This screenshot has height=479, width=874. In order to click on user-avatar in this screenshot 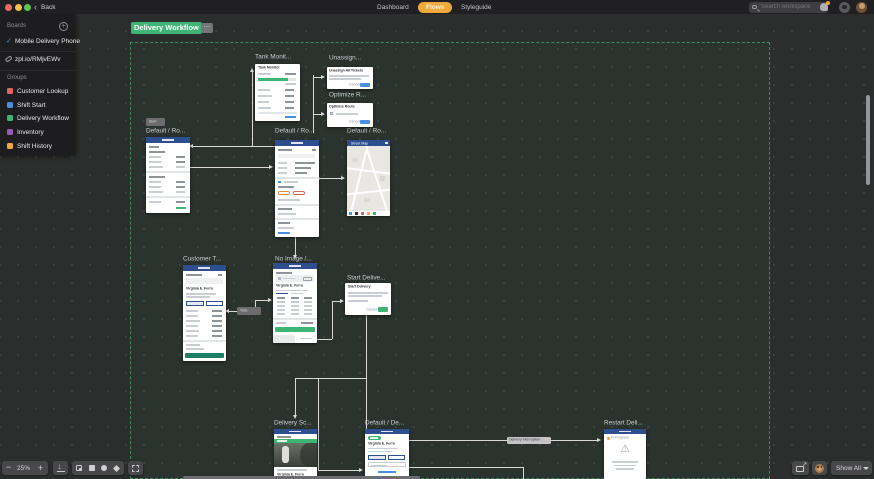, I will do `click(861, 7)`.